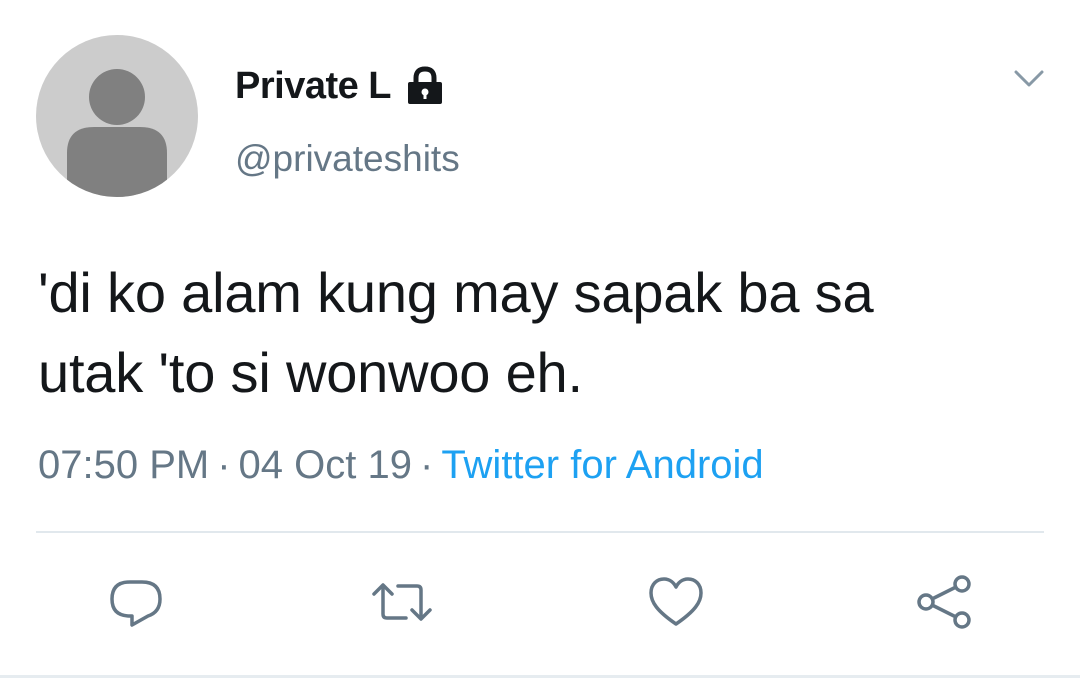 The width and height of the screenshot is (1080, 678). Describe the element at coordinates (325, 465) in the screenshot. I see `tweet-date: 04 Oct 19` at that location.